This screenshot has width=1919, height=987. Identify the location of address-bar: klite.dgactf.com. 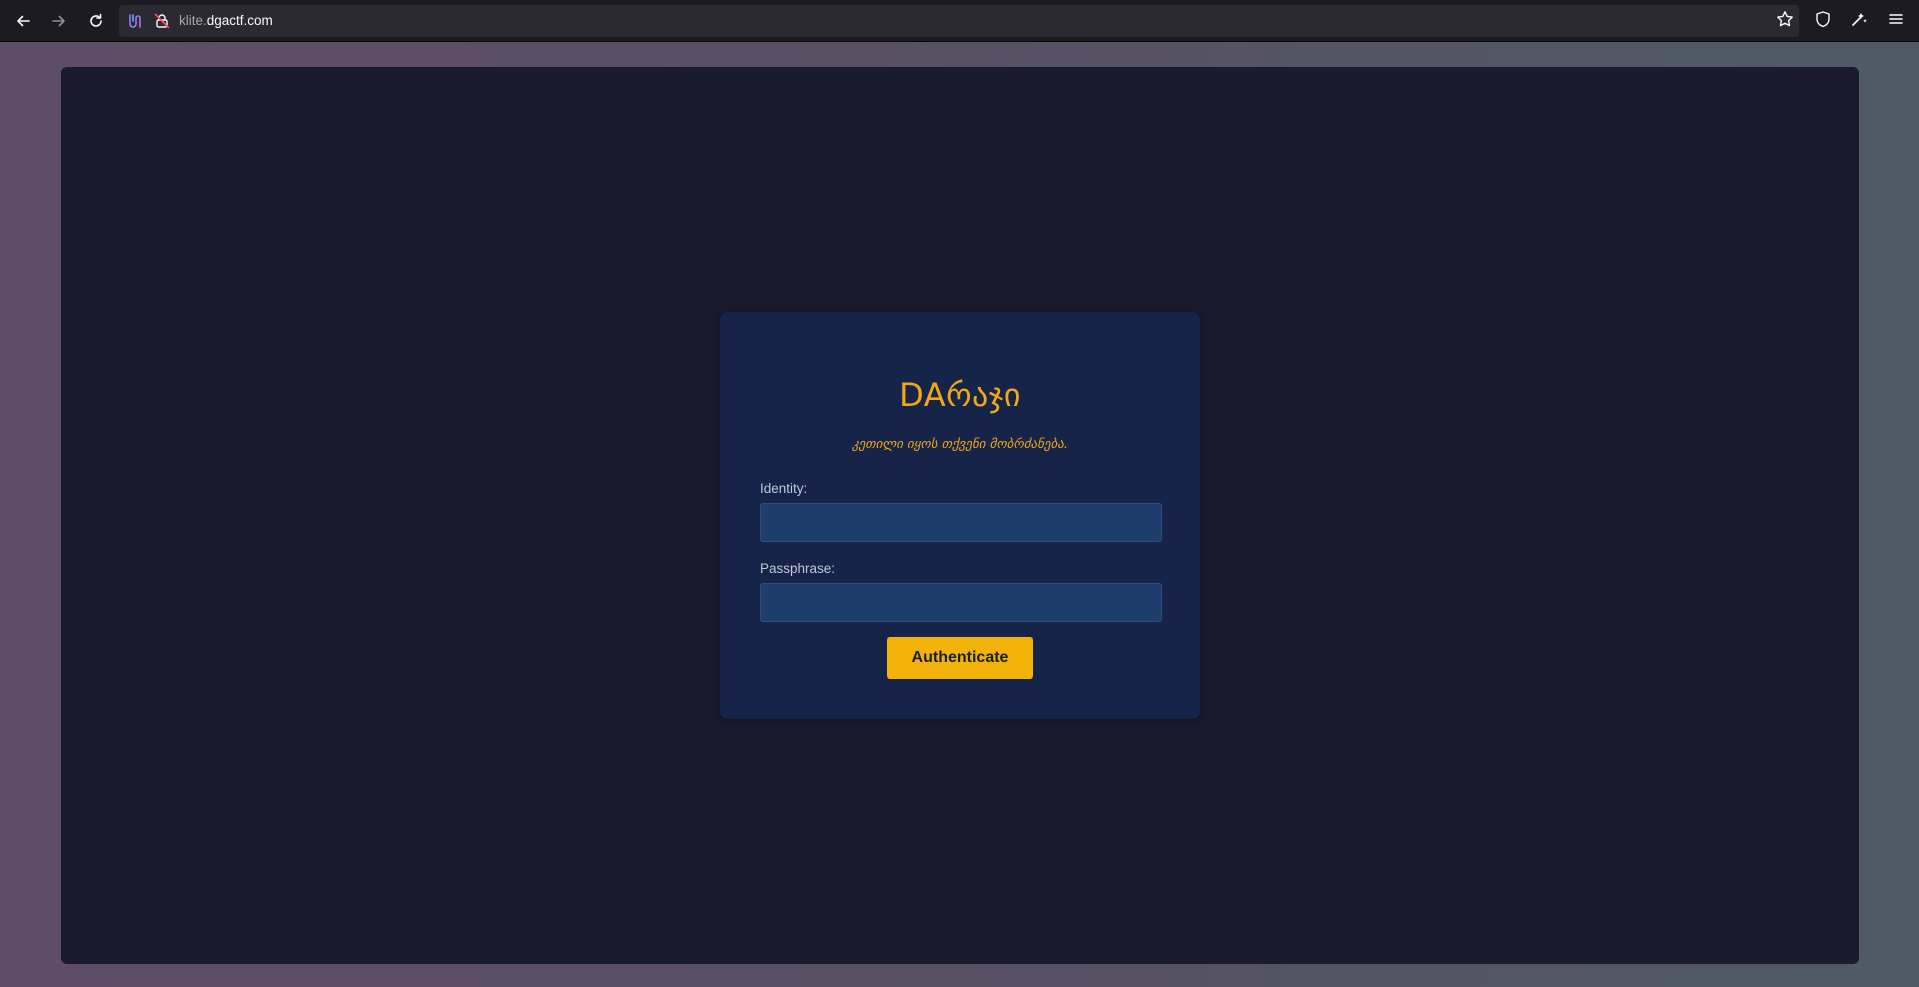
(959, 21).